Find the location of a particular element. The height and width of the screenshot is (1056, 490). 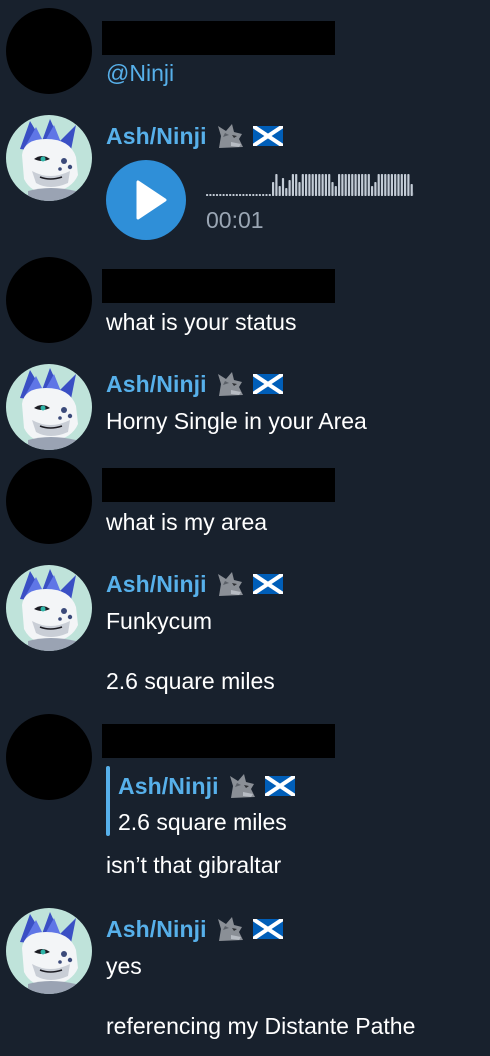

play-button is located at coordinates (146, 200).